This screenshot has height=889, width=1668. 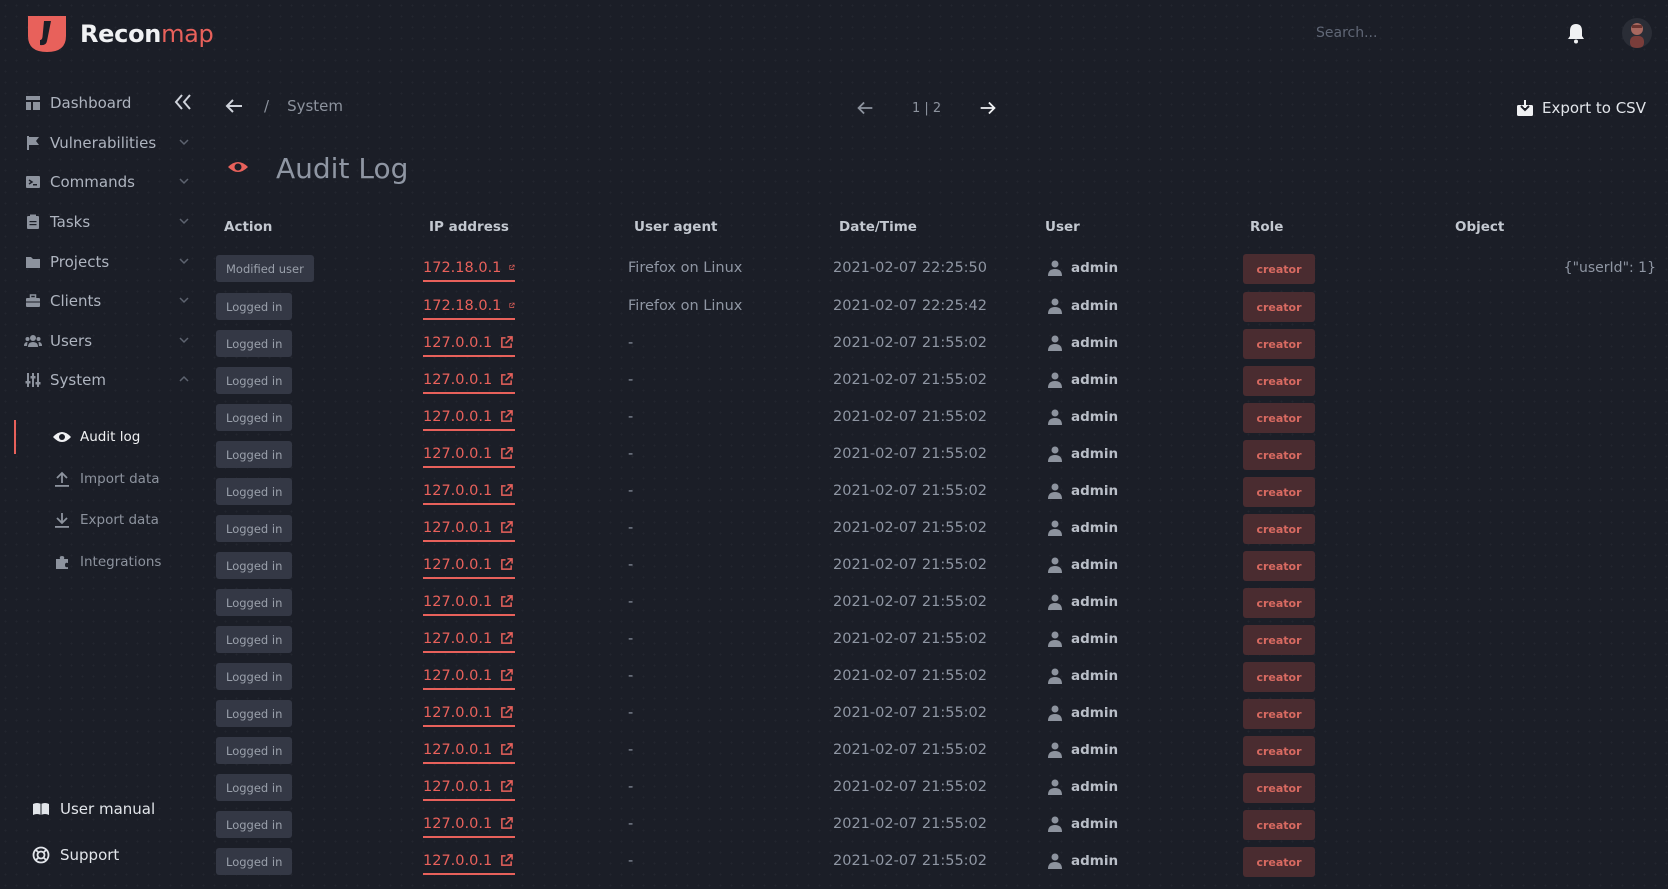 I want to click on role-badge: creator, so click(x=1279, y=677).